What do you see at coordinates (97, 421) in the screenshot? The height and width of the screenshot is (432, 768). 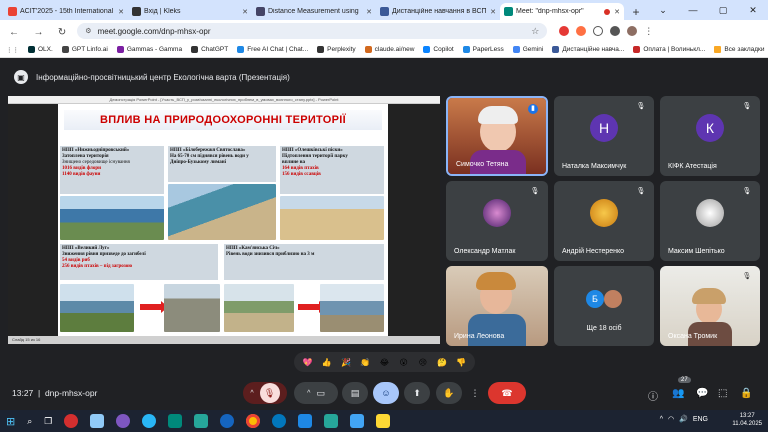 I see `notepad-icon` at bounding box center [97, 421].